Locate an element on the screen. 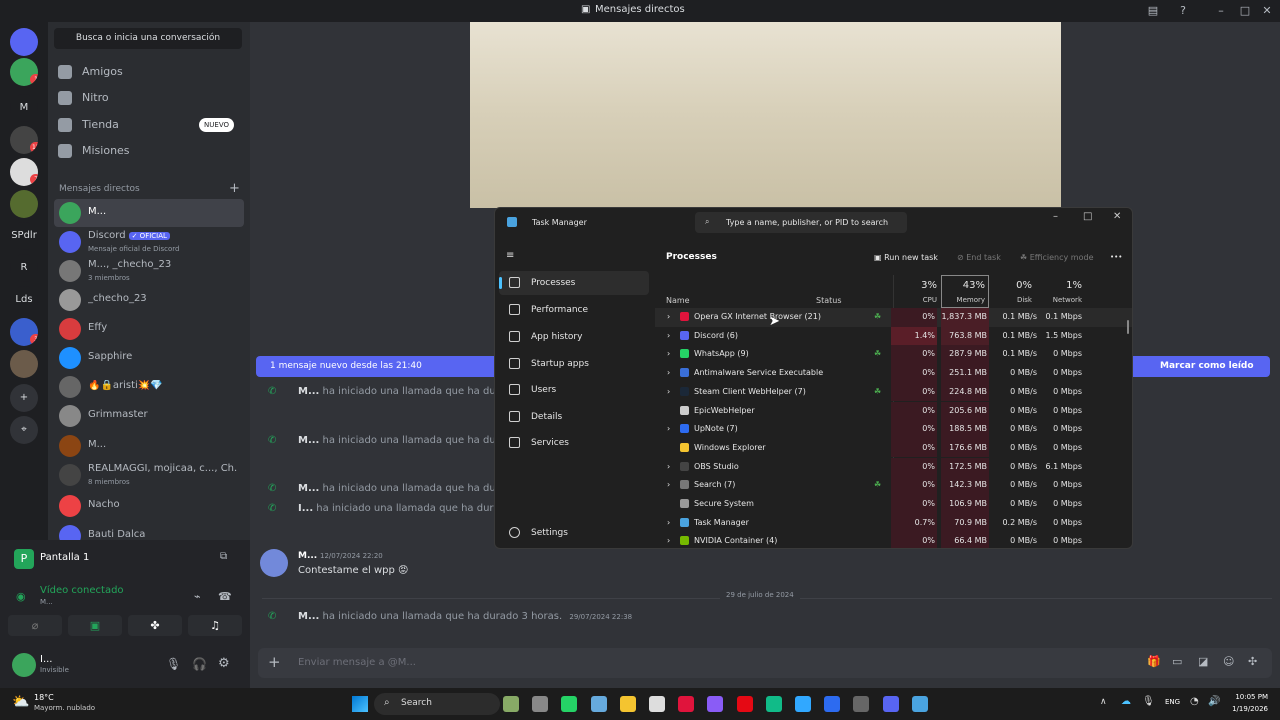 Image resolution: width=1280 pixels, height=720 pixels. tm-nav-item: Users is located at coordinates (574, 390).